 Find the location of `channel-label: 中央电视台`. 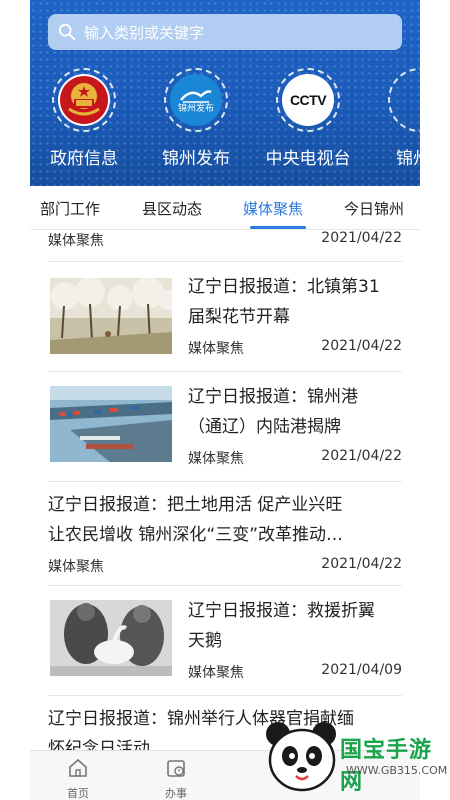

channel-label: 中央电视台 is located at coordinates (308, 159).